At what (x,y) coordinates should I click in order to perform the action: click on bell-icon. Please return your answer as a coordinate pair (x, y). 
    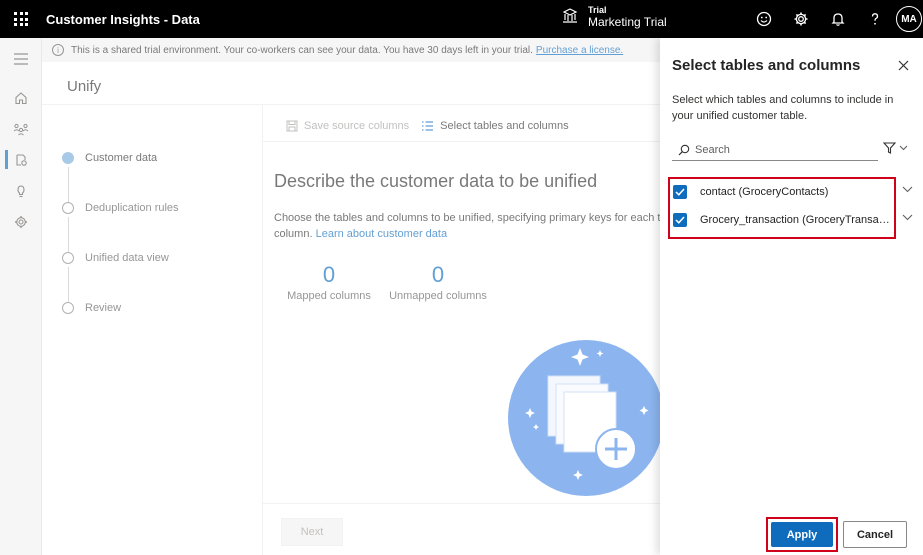
    Looking at the image, I should click on (837, 19).